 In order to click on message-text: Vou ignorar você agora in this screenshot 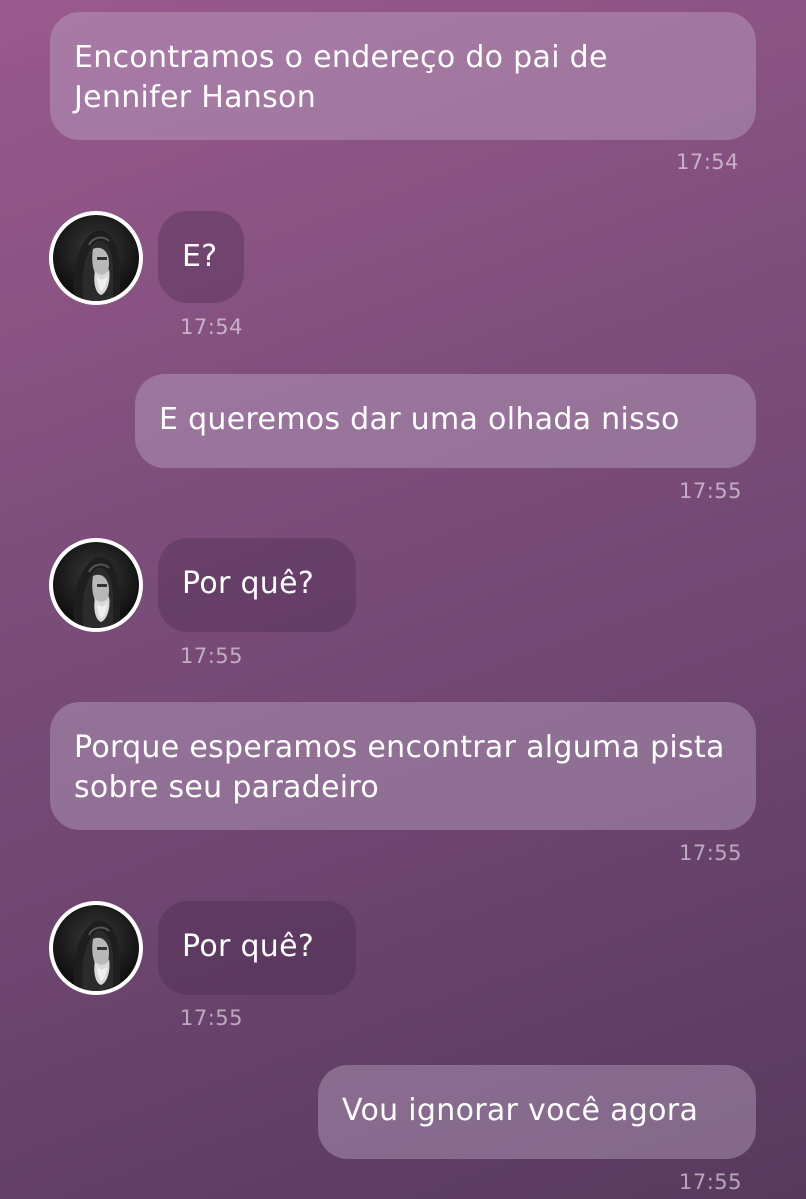, I will do `click(520, 1110)`.